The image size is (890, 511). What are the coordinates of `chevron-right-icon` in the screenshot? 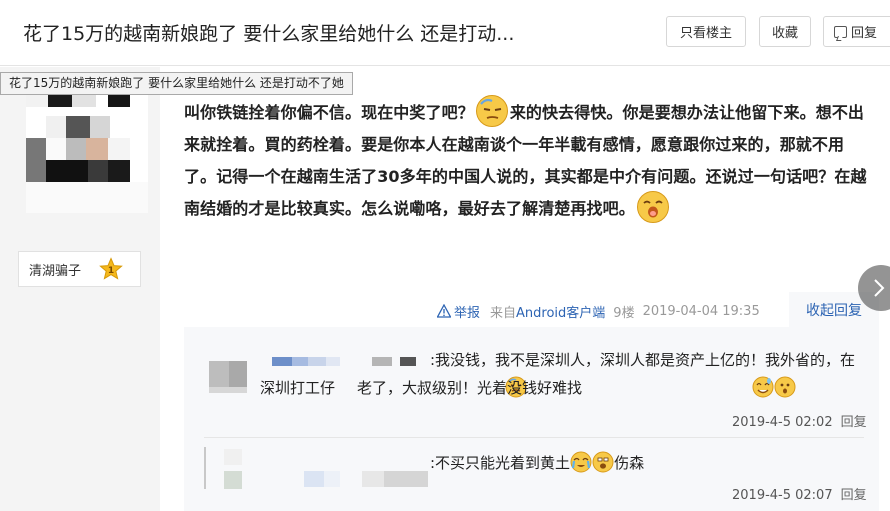 It's located at (879, 288).